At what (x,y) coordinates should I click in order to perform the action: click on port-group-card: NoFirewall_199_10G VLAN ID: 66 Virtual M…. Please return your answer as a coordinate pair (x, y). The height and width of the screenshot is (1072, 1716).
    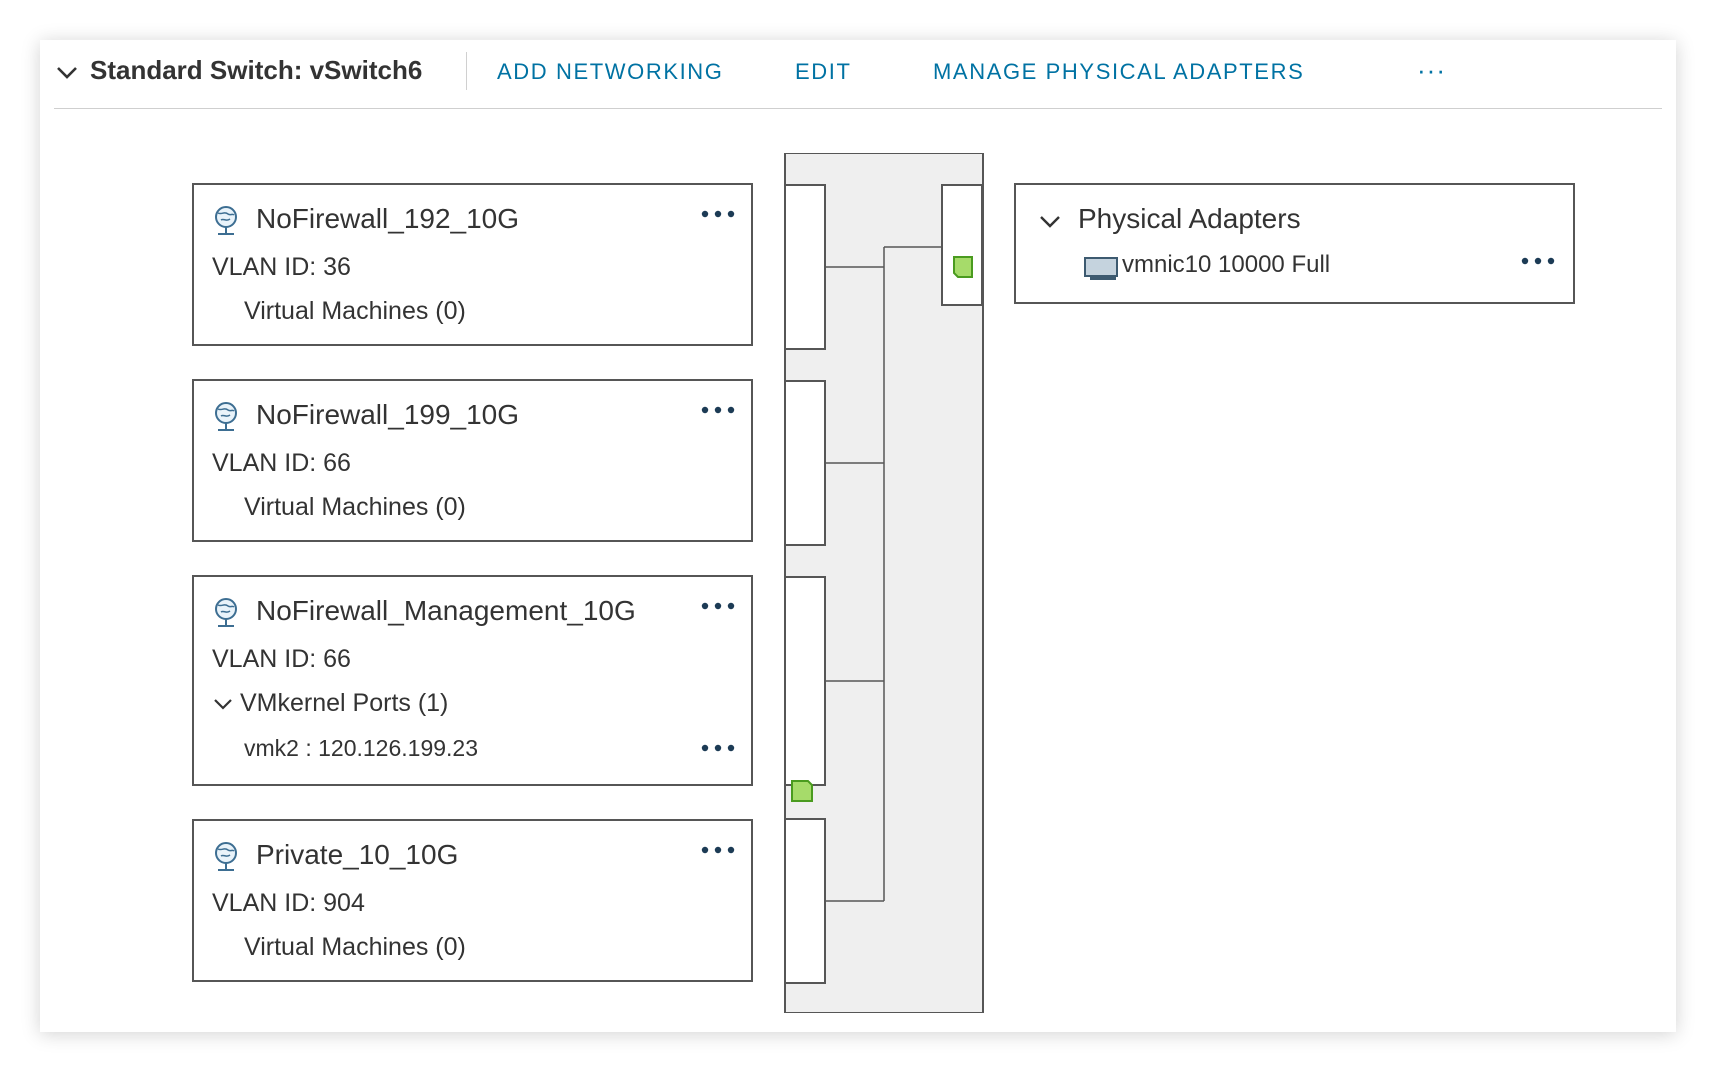
    Looking at the image, I should click on (472, 460).